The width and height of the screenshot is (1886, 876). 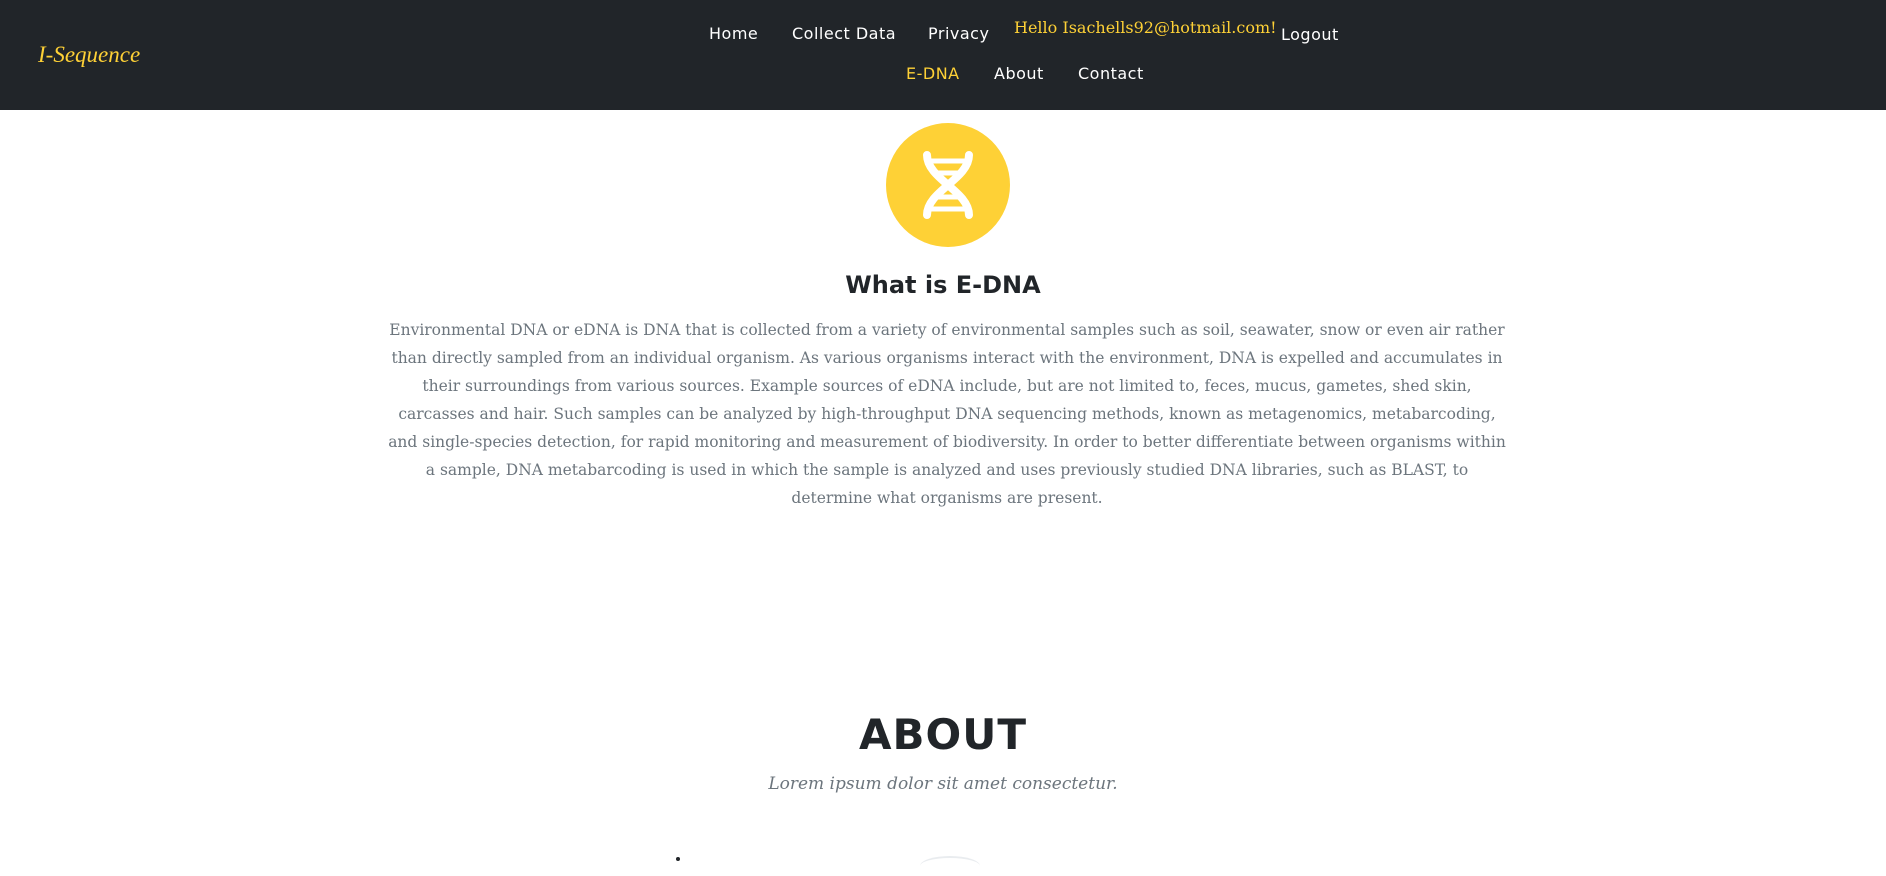 What do you see at coordinates (943, 285) in the screenshot?
I see `edna-title: What is E-DNA` at bounding box center [943, 285].